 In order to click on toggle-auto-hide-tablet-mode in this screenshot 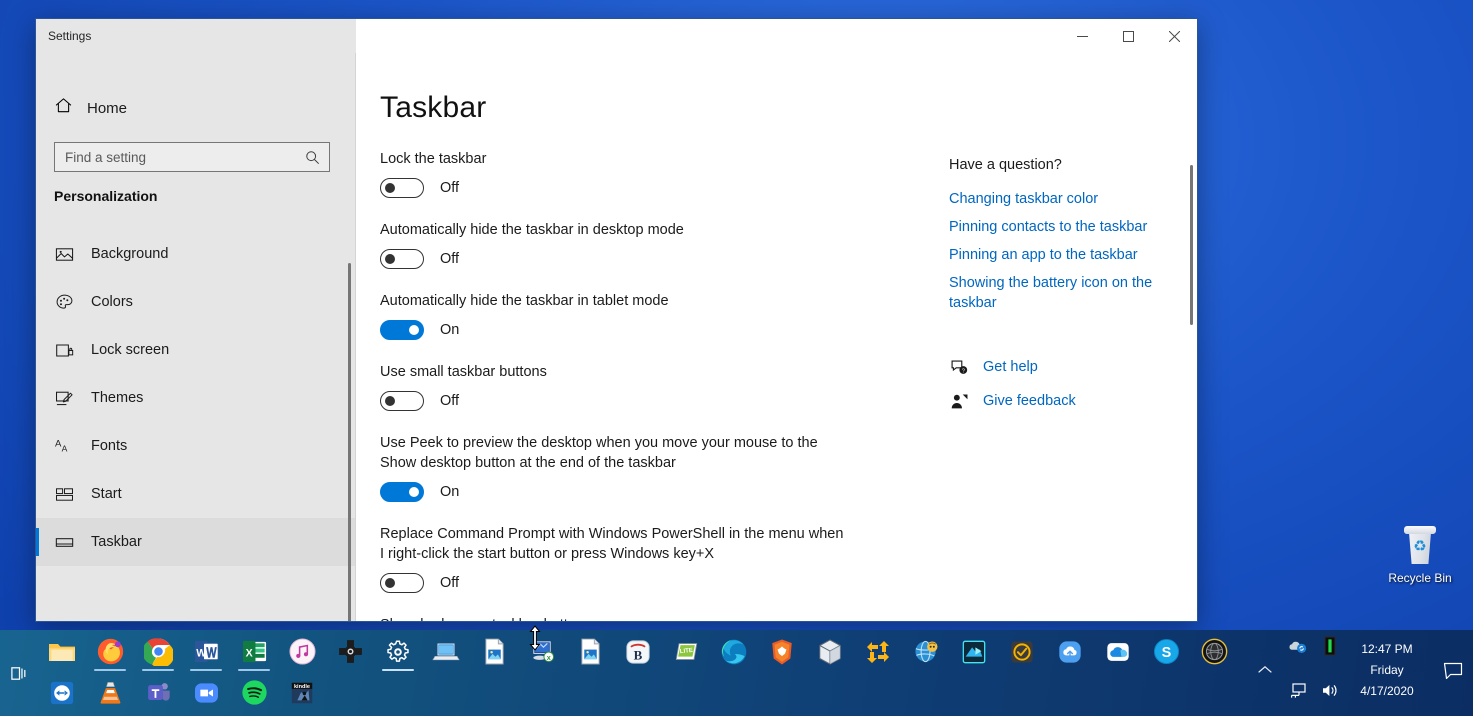, I will do `click(402, 330)`.